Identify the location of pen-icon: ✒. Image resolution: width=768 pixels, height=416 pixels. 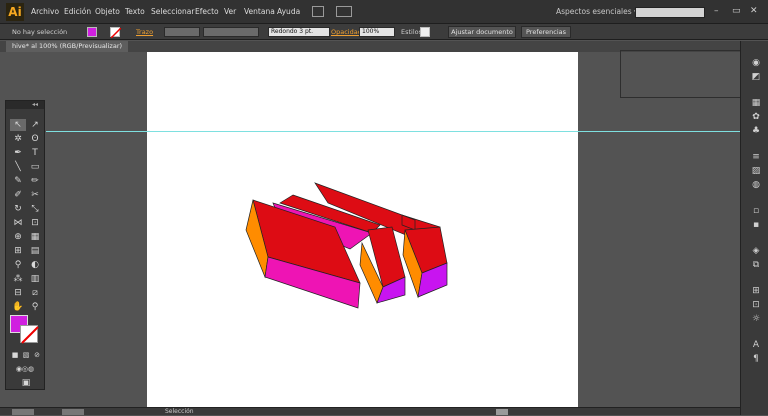
(18, 153).